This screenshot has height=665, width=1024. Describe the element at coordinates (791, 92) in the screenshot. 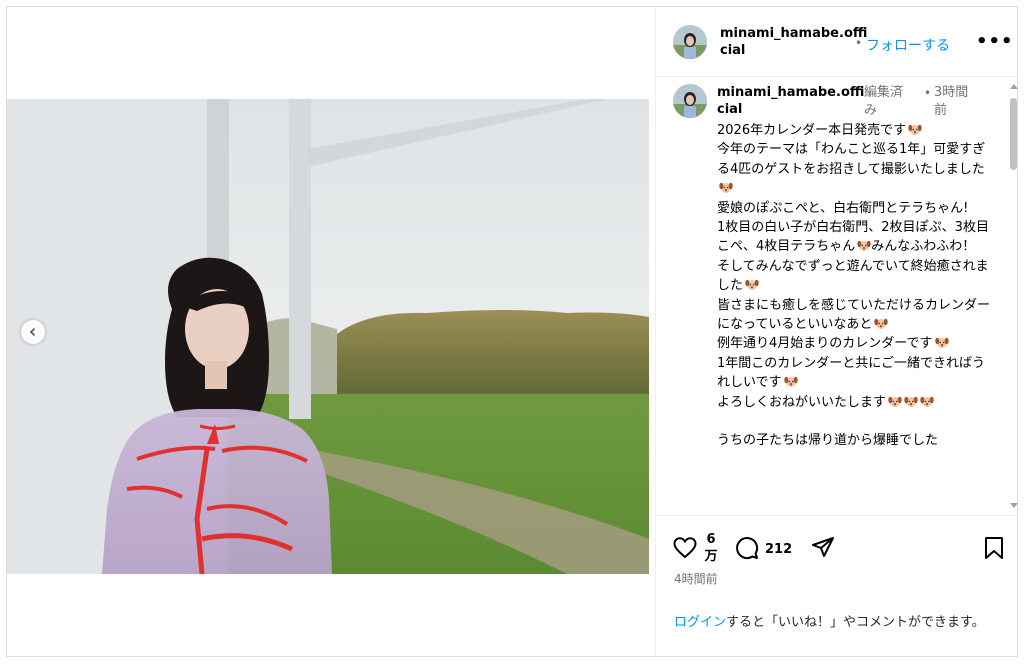

I see `caption-username-line1: minami_hamabe.offi` at that location.